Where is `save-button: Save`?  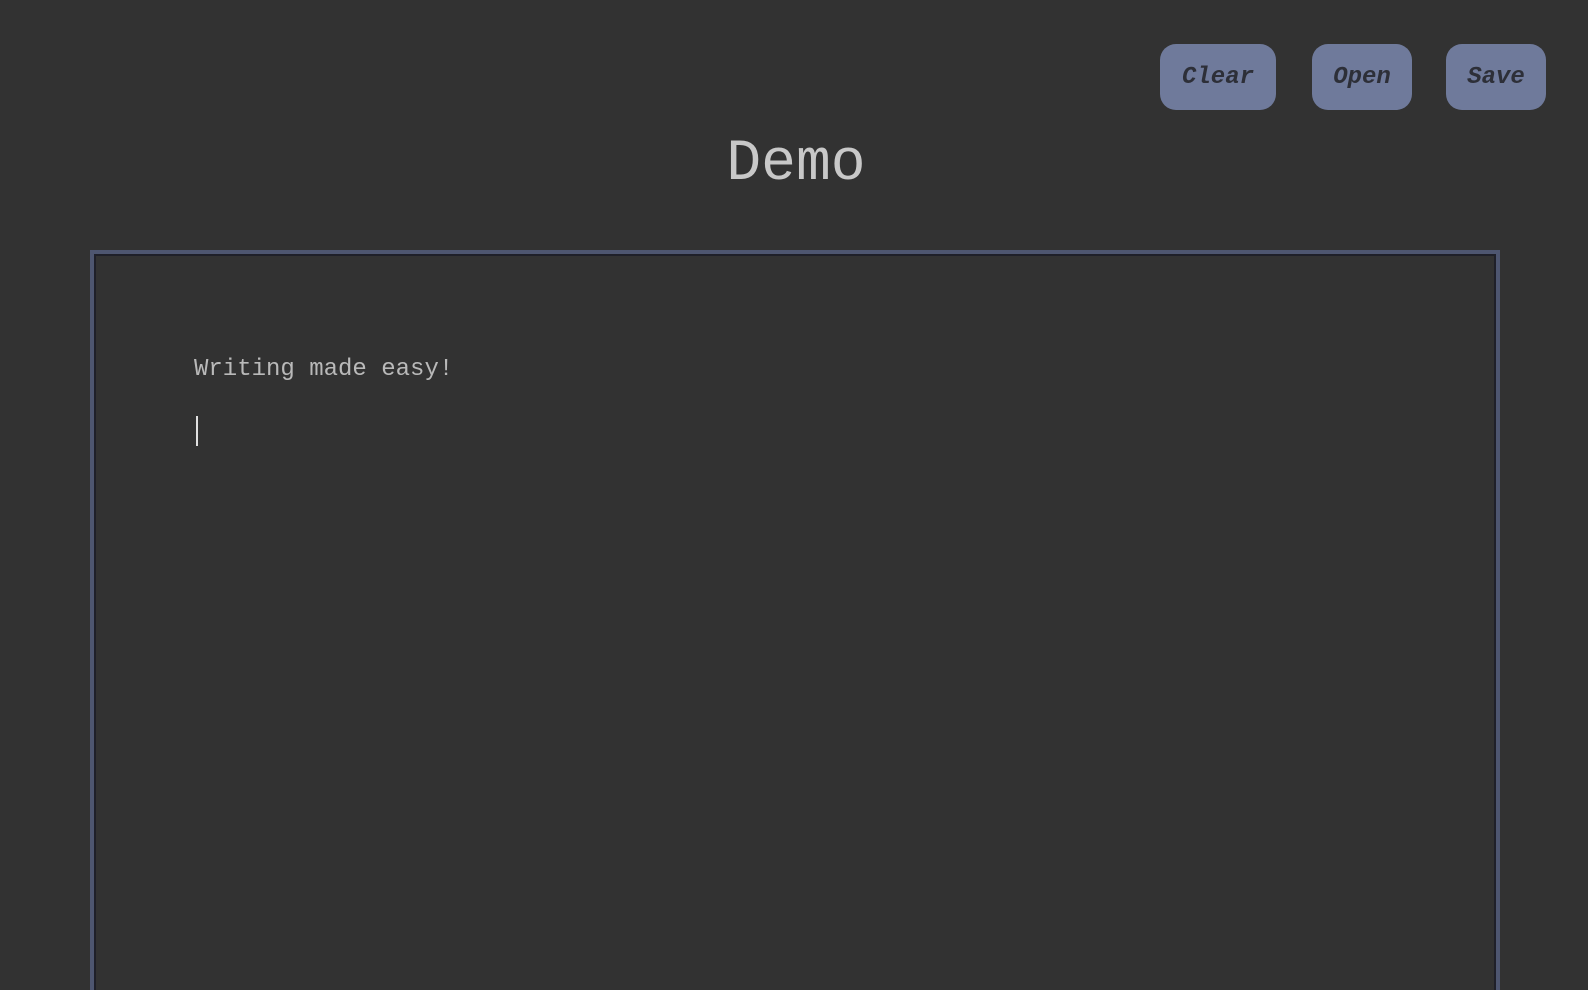
save-button: Save is located at coordinates (1496, 77).